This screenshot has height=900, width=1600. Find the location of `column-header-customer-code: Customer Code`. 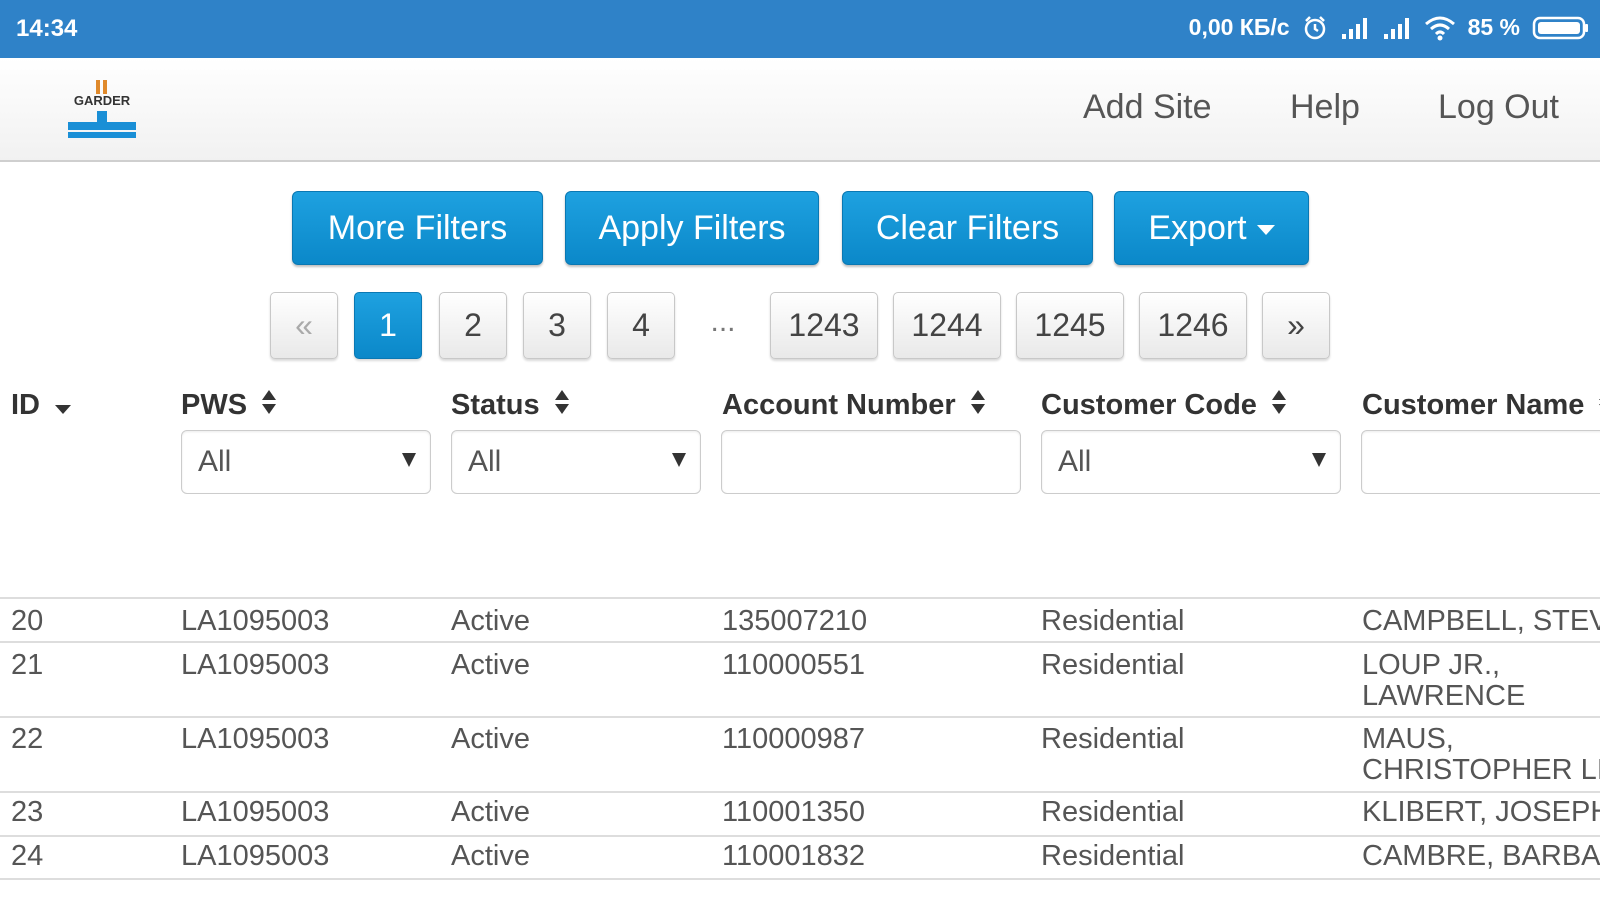

column-header-customer-code: Customer Code is located at coordinates (1164, 406).